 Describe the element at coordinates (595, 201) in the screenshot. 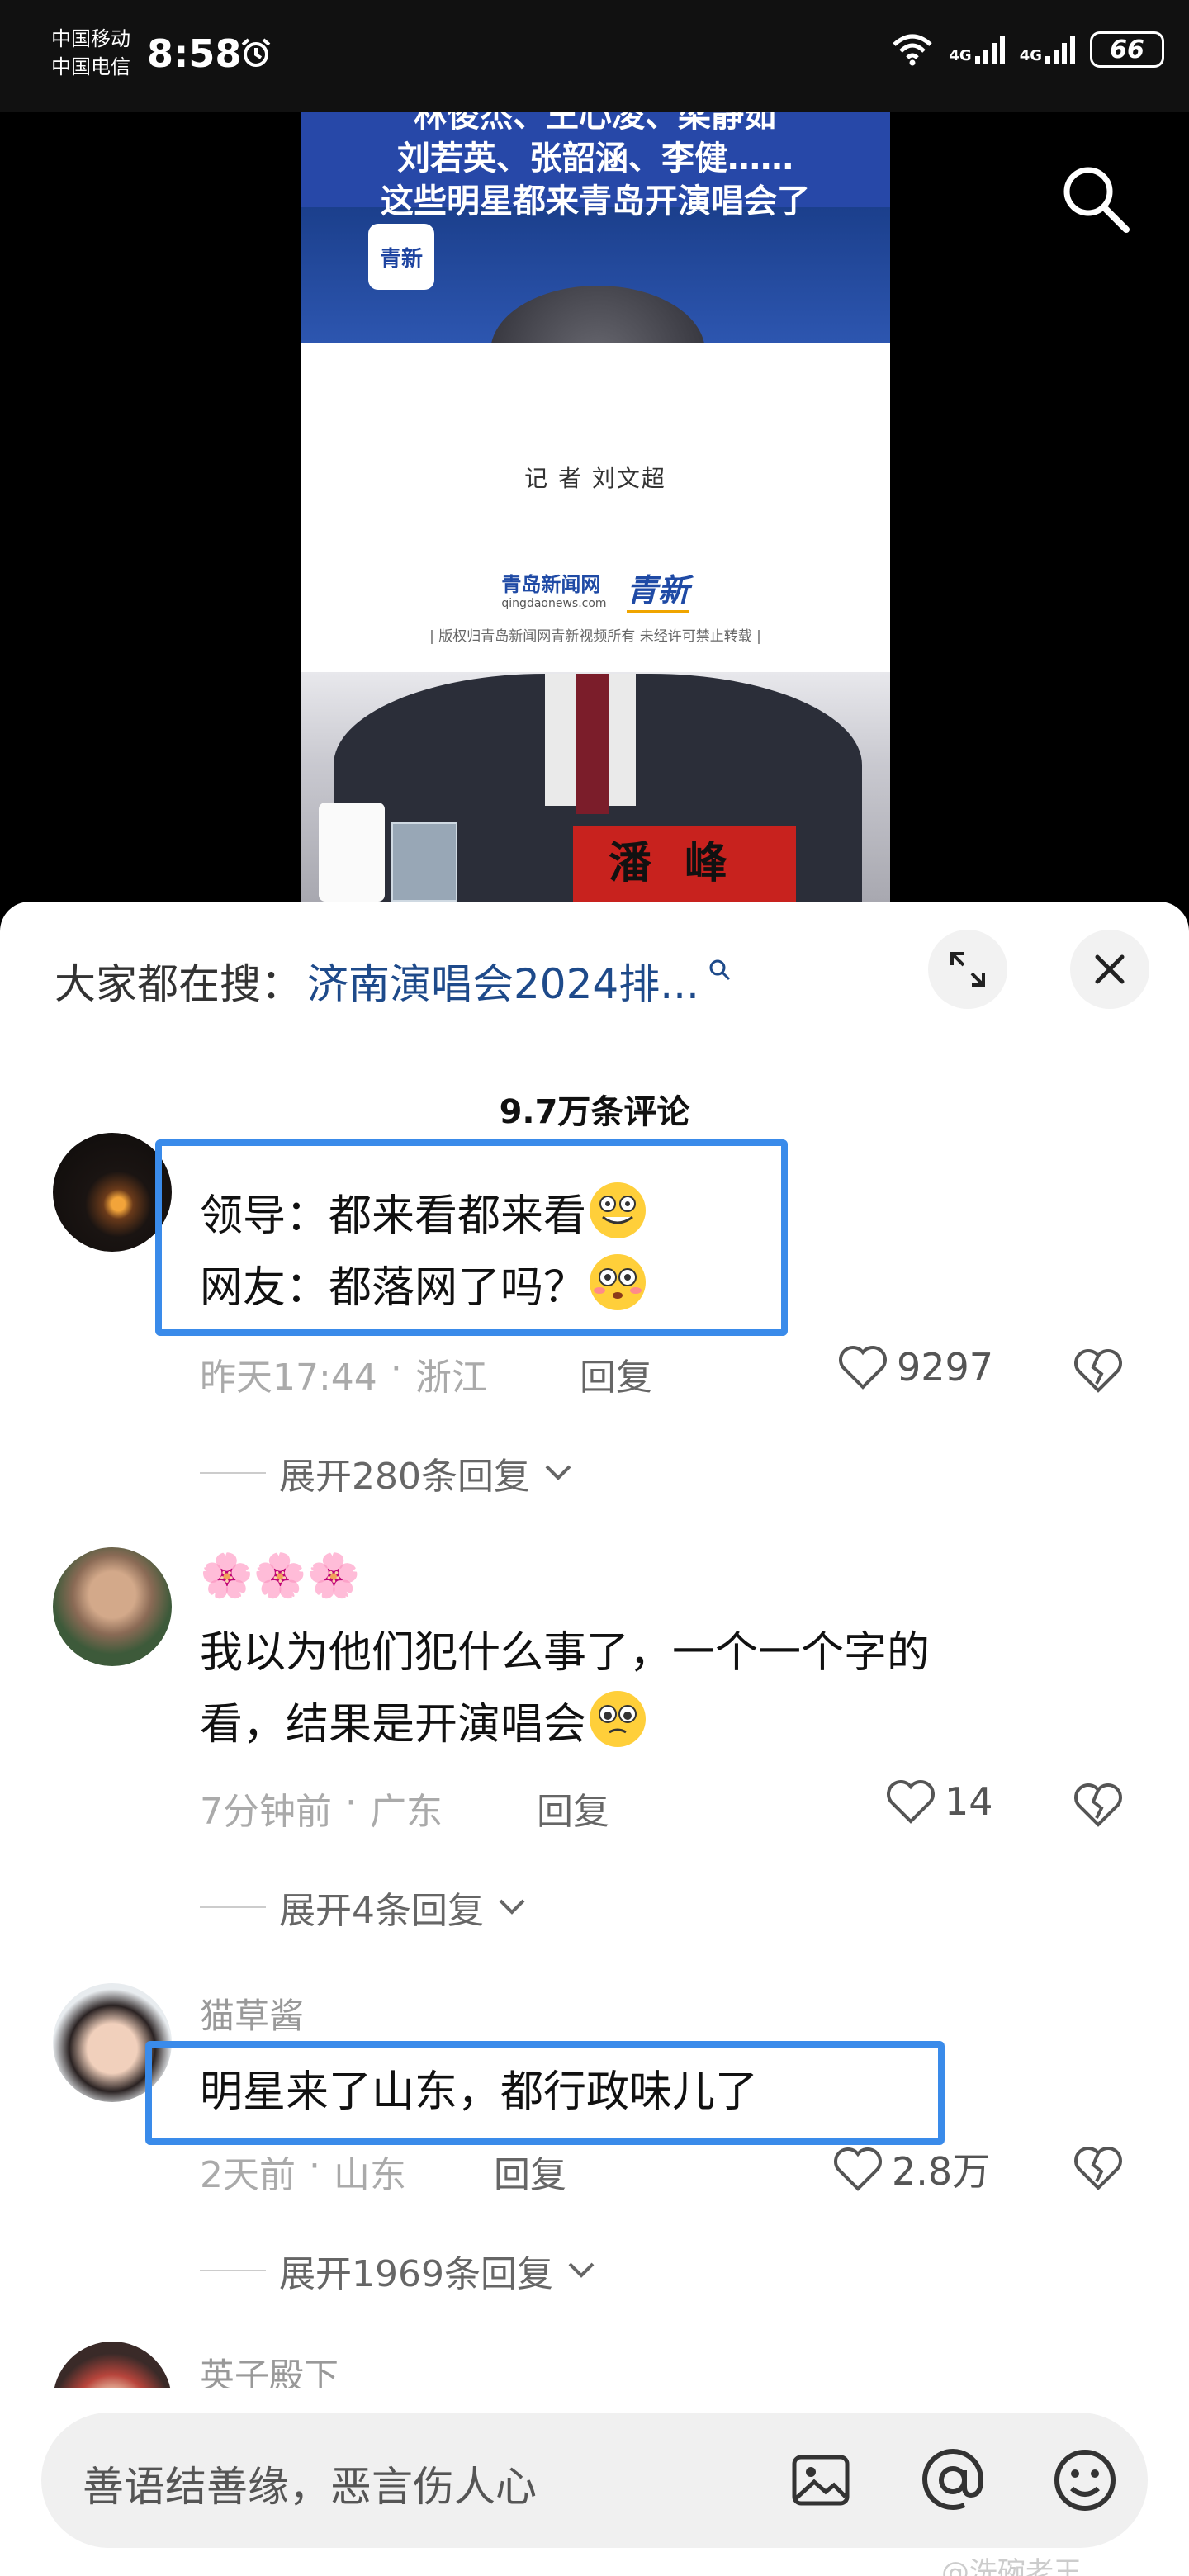

I see `banner-line-3: 这些明星都来青岛开演唱会了` at that location.